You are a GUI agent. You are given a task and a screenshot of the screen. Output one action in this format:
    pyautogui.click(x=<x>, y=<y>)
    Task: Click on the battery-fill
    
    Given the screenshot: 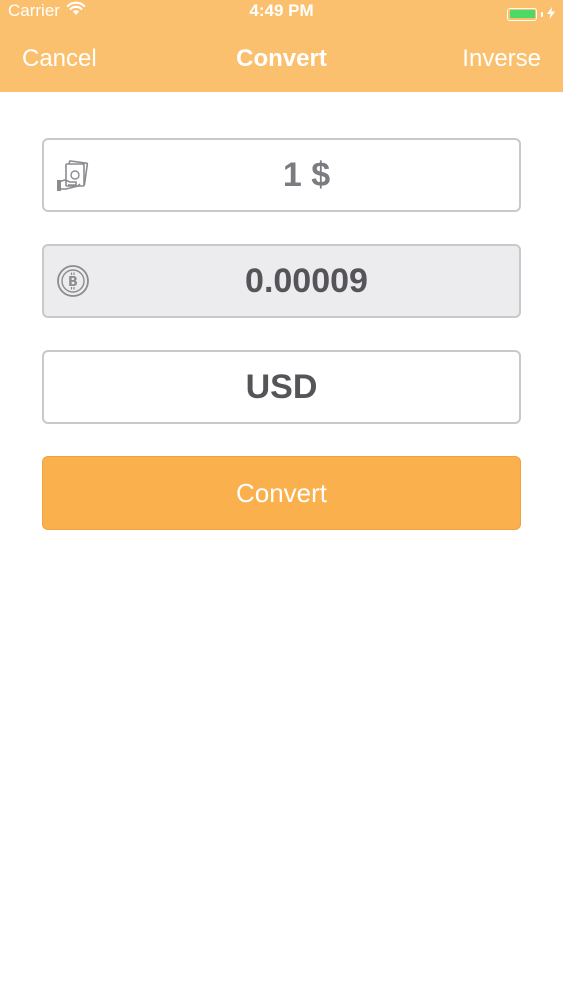 What is the action you would take?
    pyautogui.click(x=522, y=14)
    